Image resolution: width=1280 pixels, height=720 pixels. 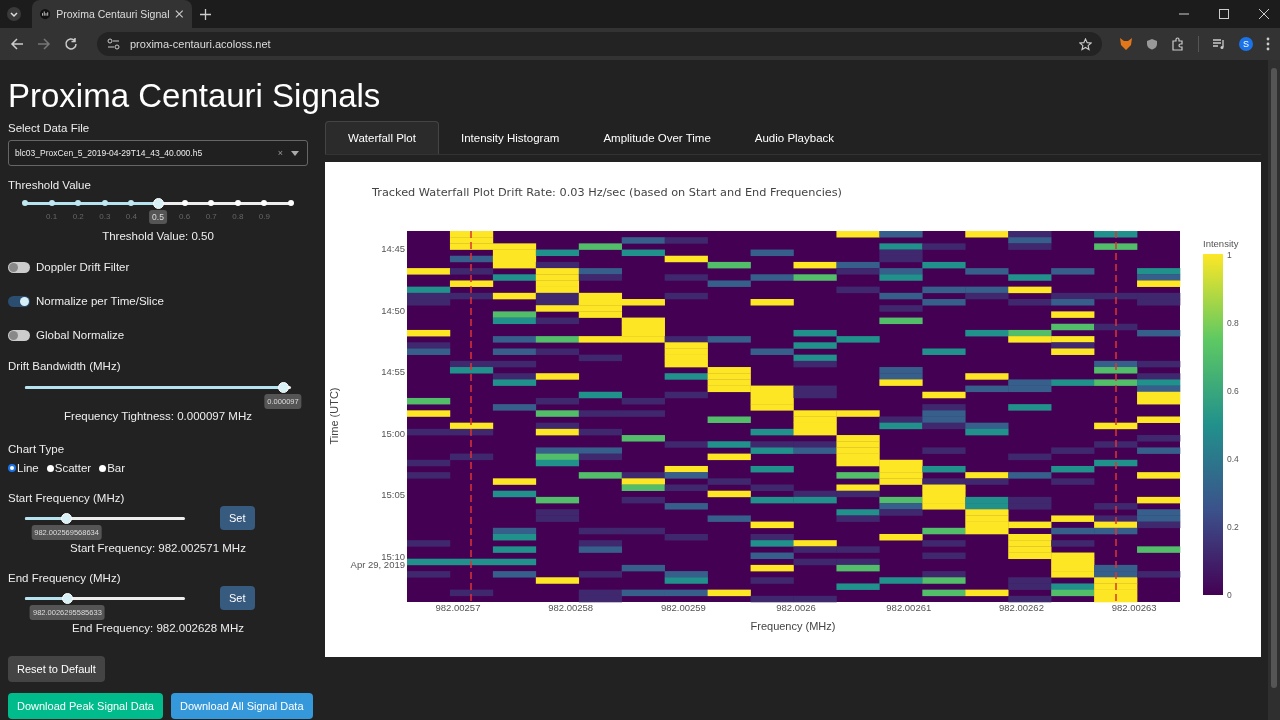 I want to click on reload-icon, so click(x=71, y=44).